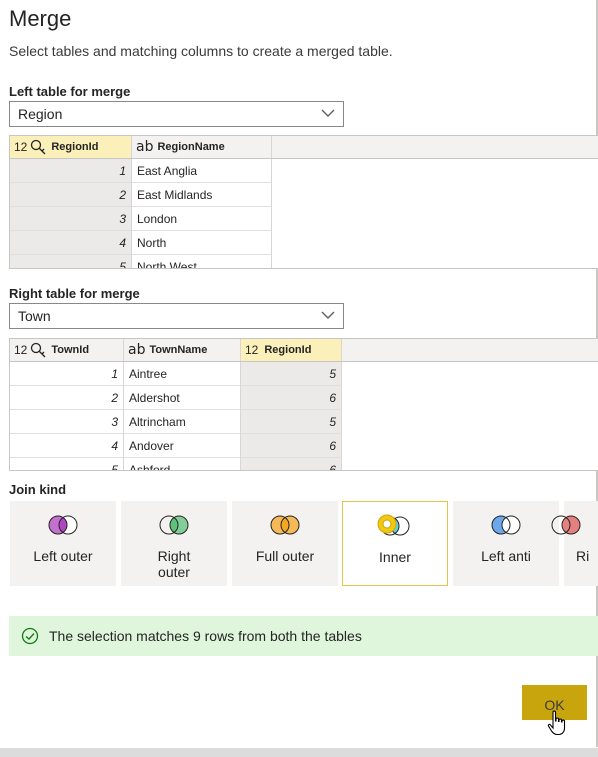 Image resolution: width=598 pixels, height=757 pixels. Describe the element at coordinates (202, 219) in the screenshot. I see `table-cell: London` at that location.